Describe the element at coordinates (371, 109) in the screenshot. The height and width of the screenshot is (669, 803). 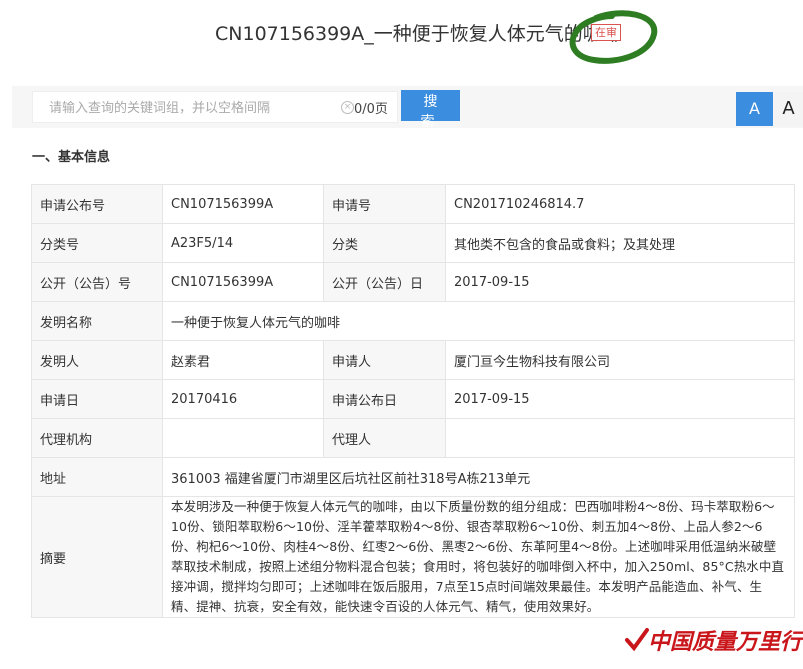
I see `page-count: 0/0页` at that location.